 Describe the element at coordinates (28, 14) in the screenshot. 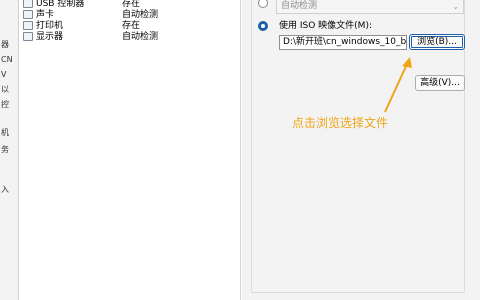

I see `sound-card-icon` at that location.